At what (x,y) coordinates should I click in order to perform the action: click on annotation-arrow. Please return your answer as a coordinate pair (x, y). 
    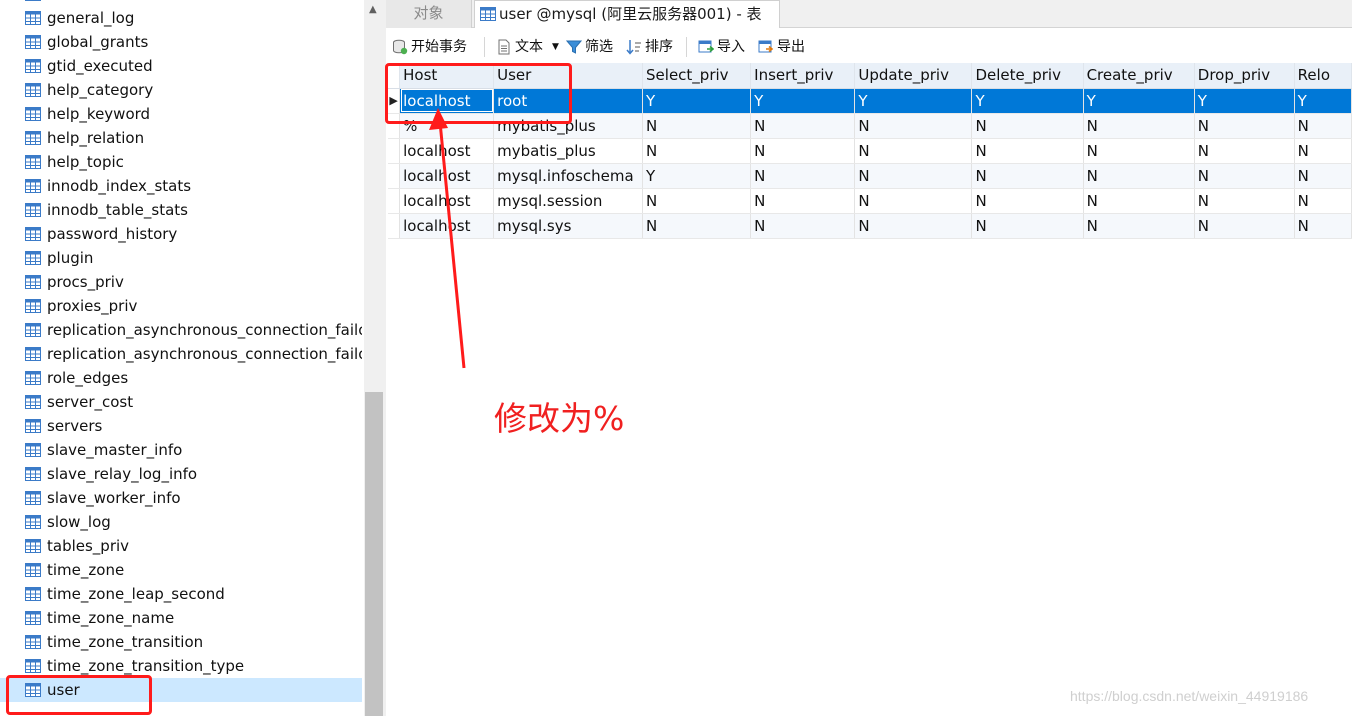
    Looking at the image, I should click on (447, 238).